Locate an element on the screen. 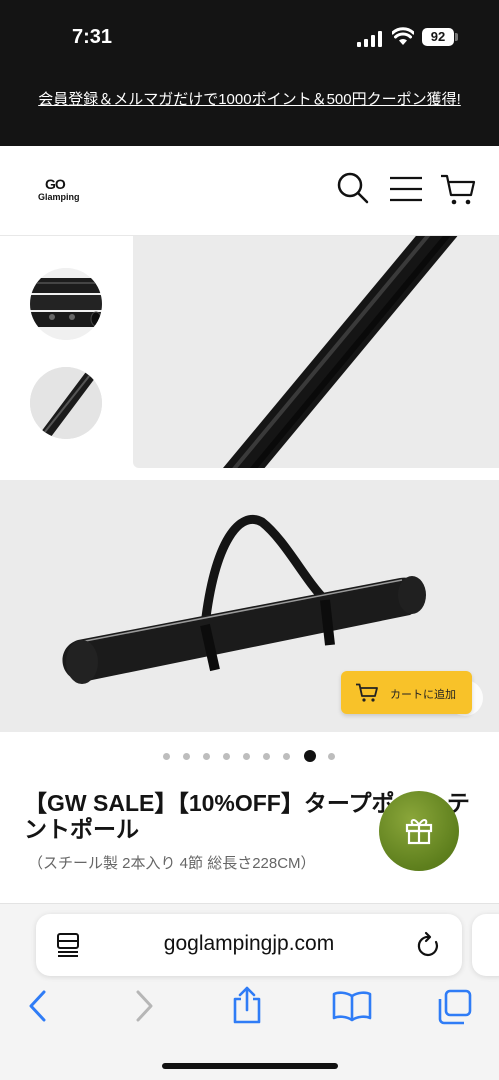 The height and width of the screenshot is (1080, 499). logo-glamping: Glamping is located at coordinates (59, 197).